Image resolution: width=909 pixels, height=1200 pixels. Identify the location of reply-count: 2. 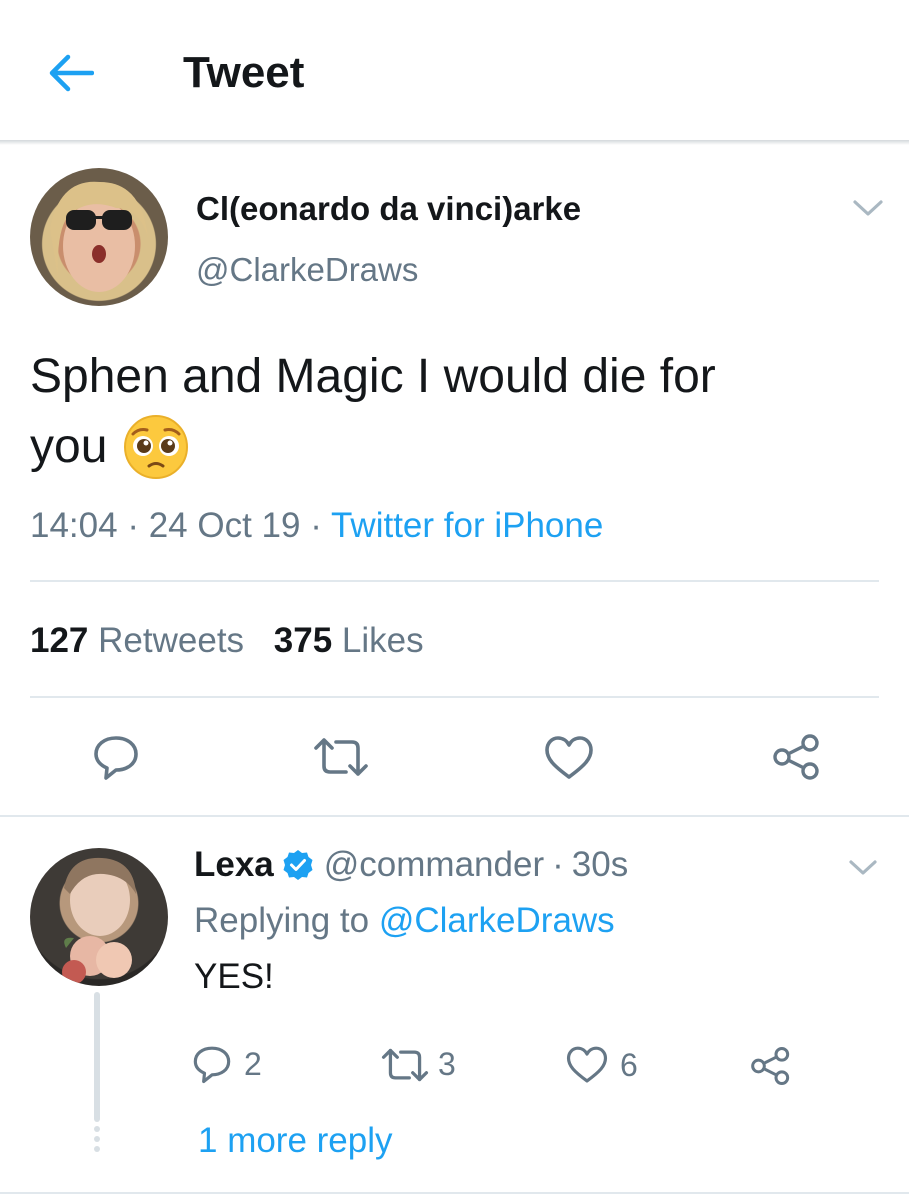
(253, 1063).